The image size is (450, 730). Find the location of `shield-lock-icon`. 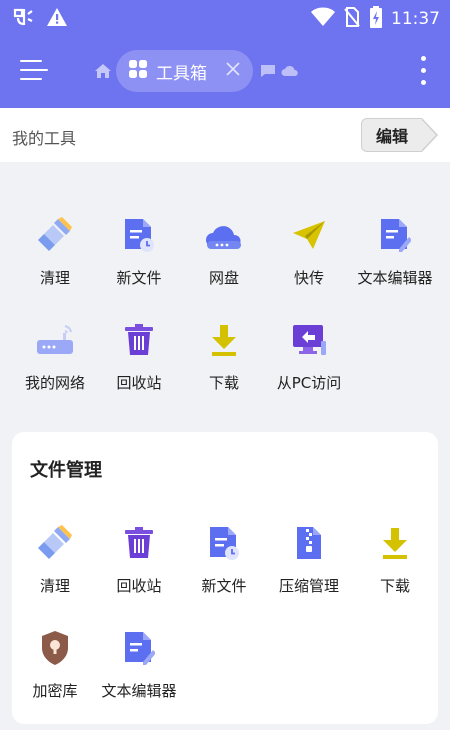

shield-lock-icon is located at coordinates (55, 648).